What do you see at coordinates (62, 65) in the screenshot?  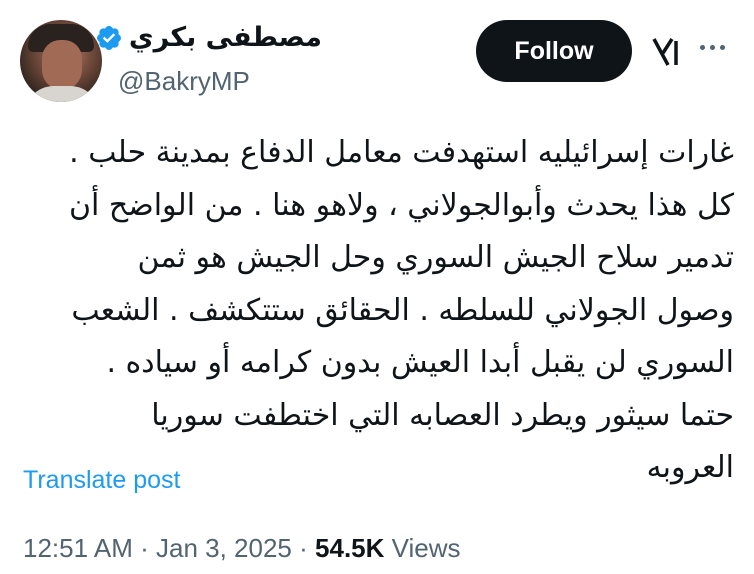 I see `avatar-face` at bounding box center [62, 65].